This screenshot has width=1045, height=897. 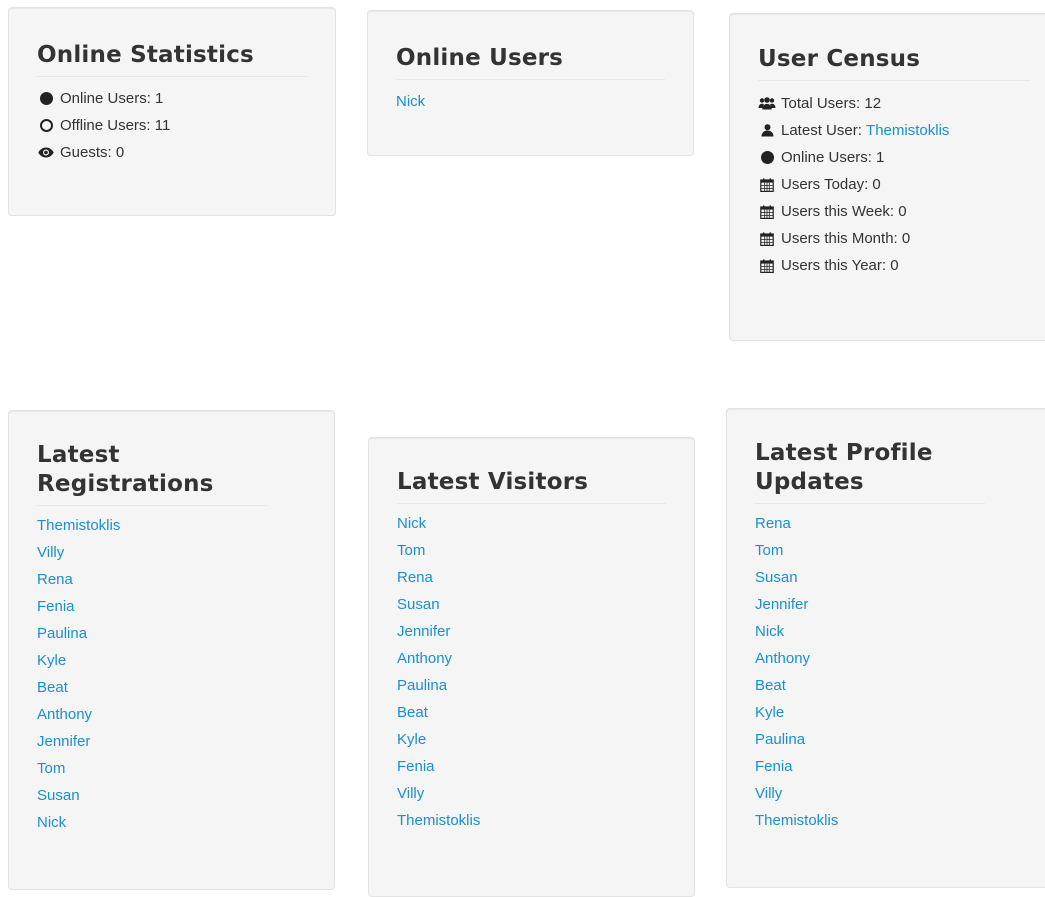 I want to click on users-year-stat: Users this Year: 0, so click(x=894, y=265).